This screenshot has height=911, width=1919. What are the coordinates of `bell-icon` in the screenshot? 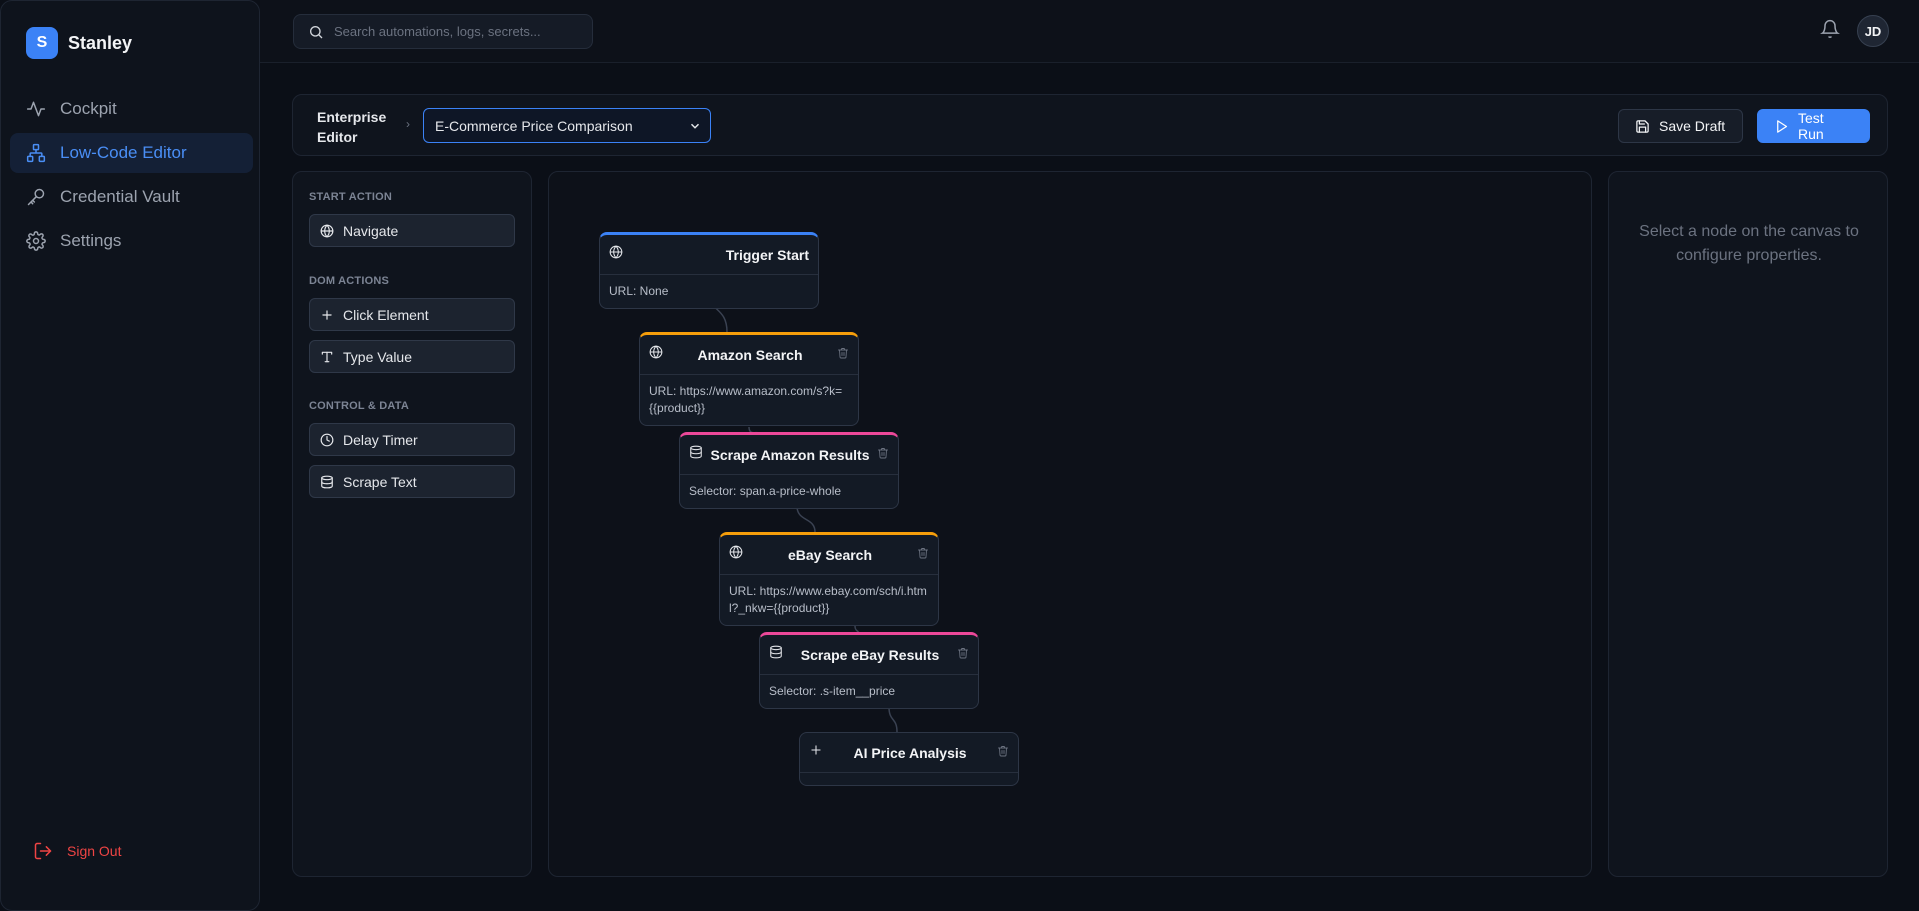 It's located at (1830, 29).